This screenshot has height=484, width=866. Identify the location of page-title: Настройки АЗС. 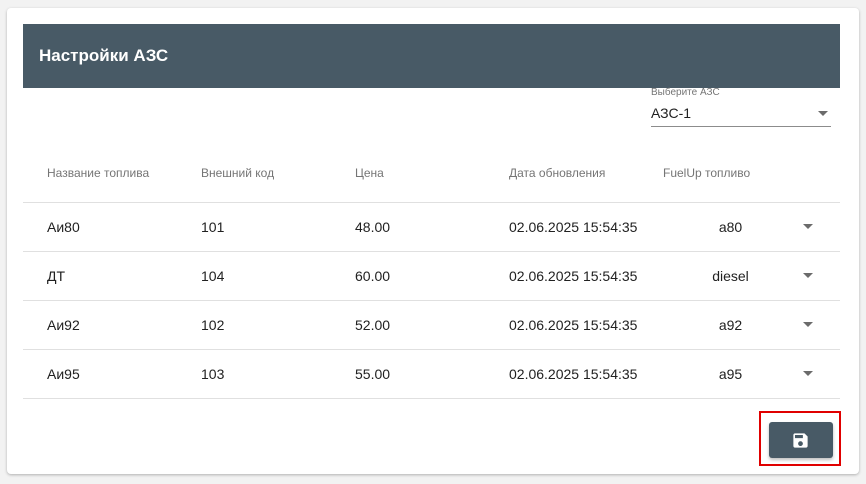
(104, 55).